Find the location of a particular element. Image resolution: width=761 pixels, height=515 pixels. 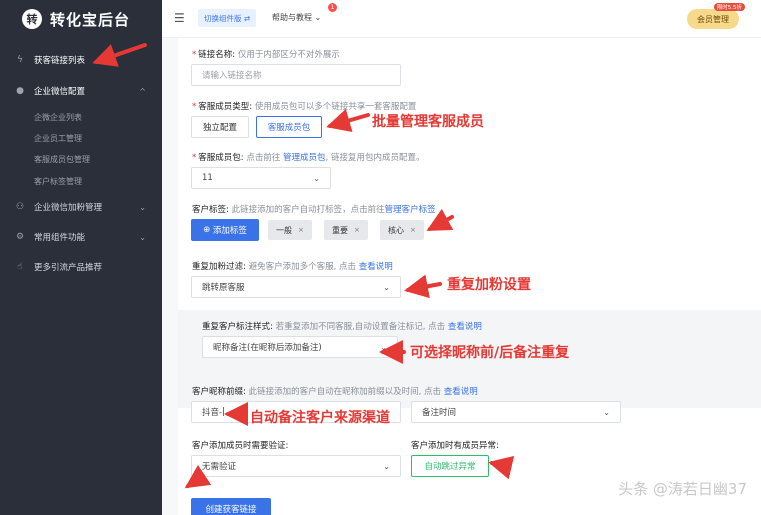

tag-chip: 一般 × is located at coordinates (290, 230).